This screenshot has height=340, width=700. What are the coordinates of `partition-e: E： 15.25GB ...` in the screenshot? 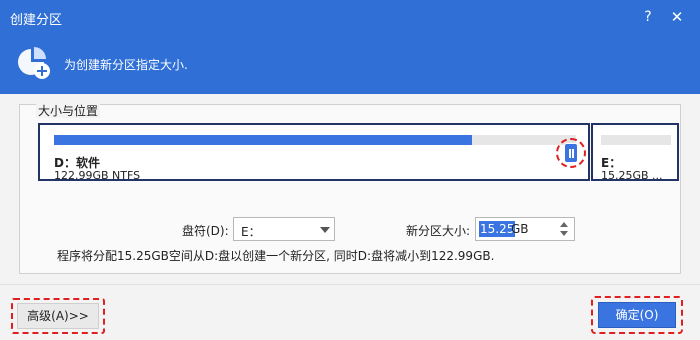 It's located at (635, 152).